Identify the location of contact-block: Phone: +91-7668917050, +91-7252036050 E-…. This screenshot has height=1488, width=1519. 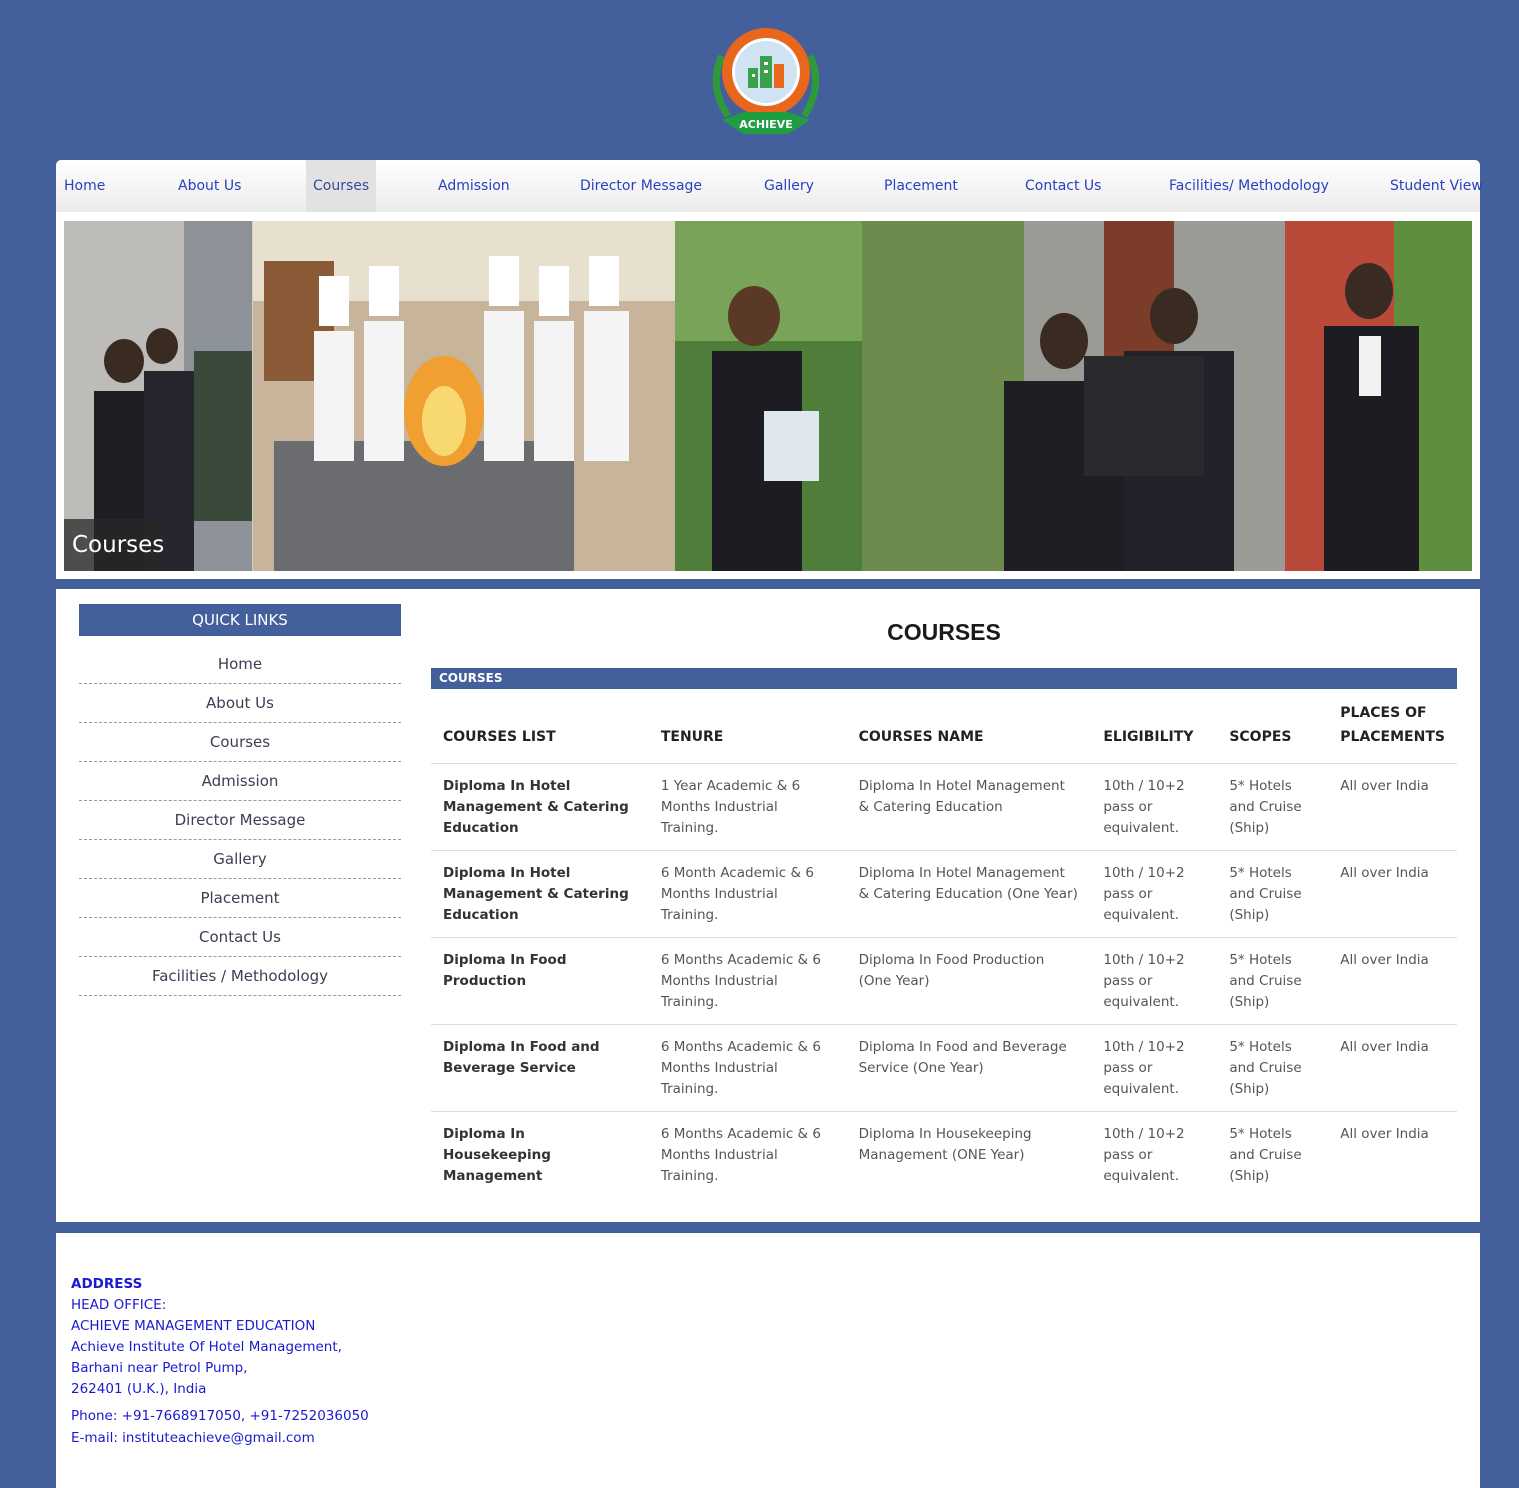
(220, 1427).